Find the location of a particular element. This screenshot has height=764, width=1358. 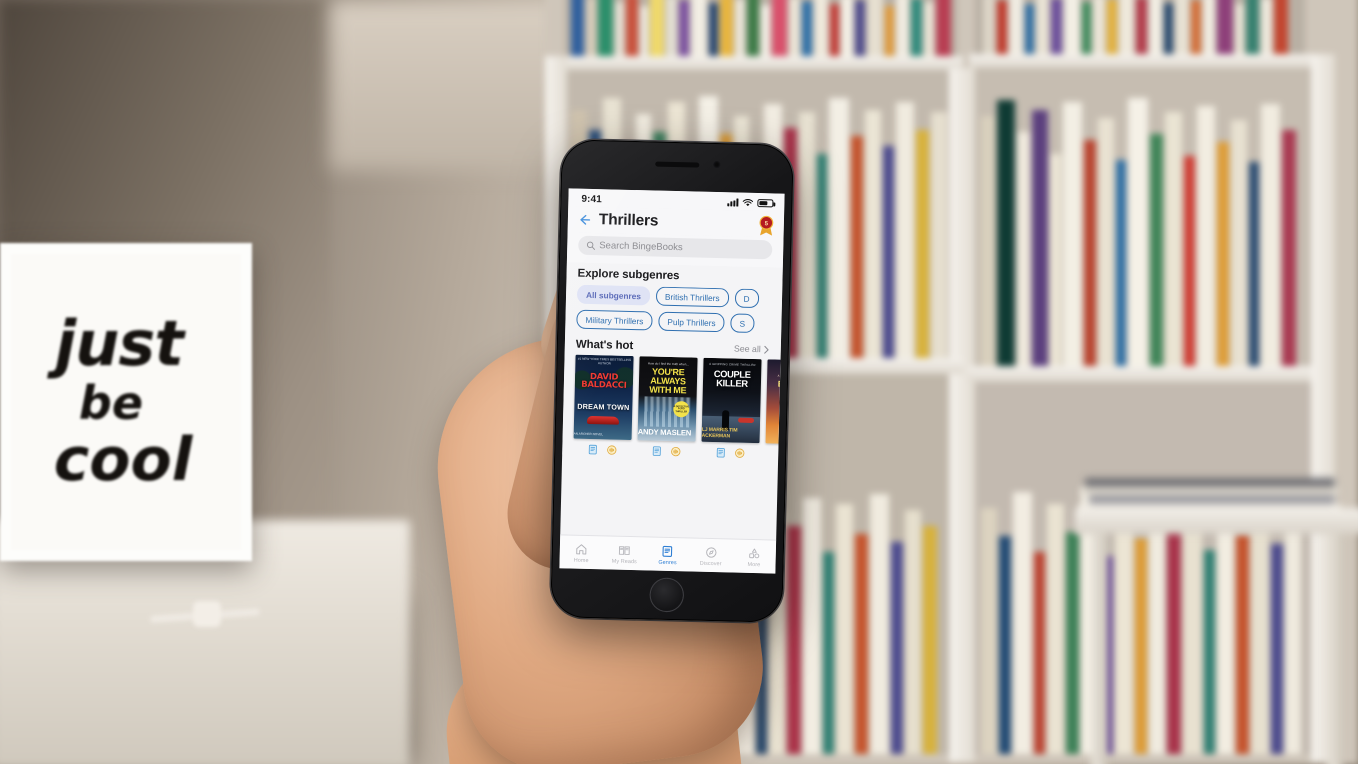

tab-my-reads: My Reads is located at coordinates (624, 555).